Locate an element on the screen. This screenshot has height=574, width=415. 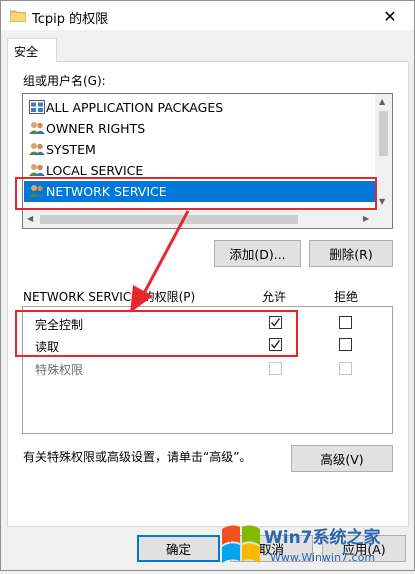
annotation-arrow-icon is located at coordinates (160, 261).